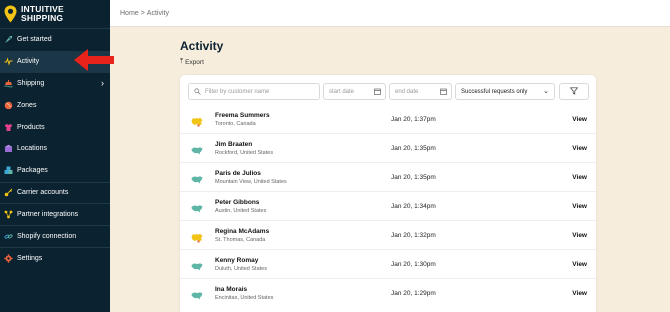  I want to click on products-icon, so click(8, 127).